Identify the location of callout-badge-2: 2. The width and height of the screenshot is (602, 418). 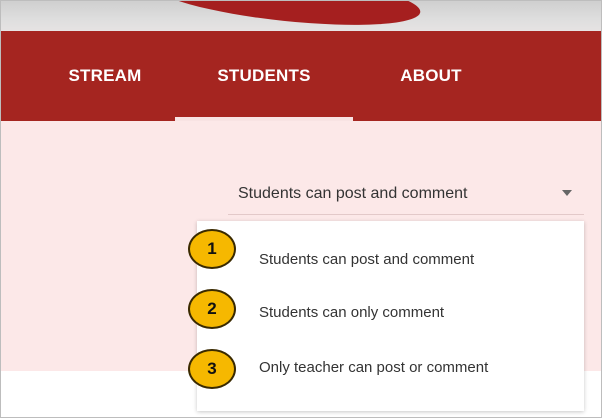
(212, 309).